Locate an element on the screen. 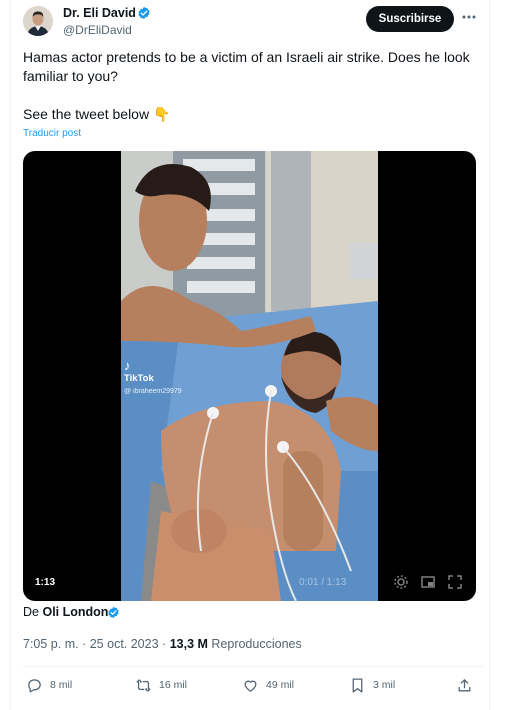  author-handle: @DrEliDavid is located at coordinates (97, 30).